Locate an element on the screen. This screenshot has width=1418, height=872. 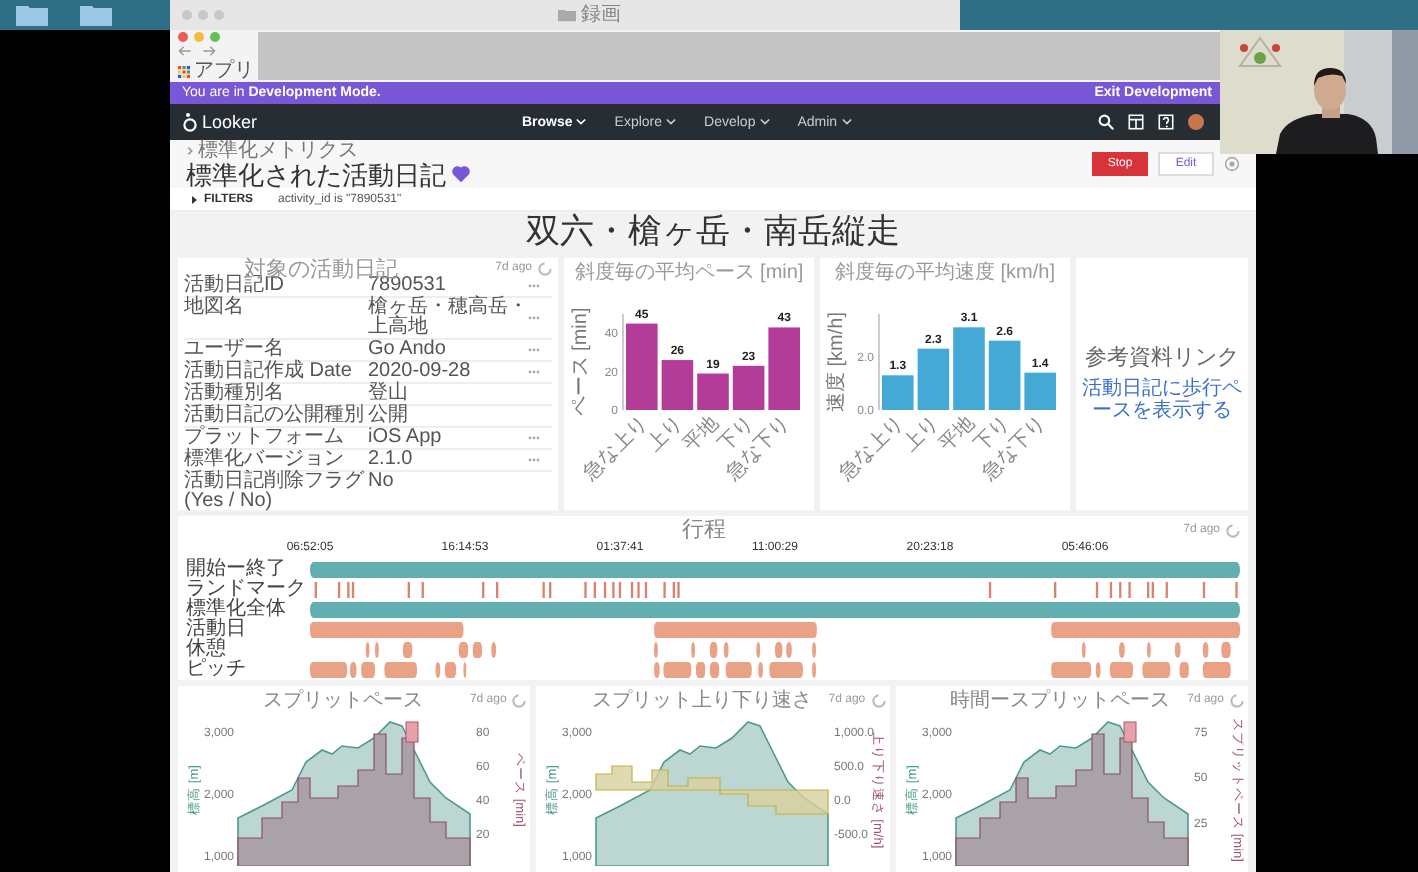
tile-title: 行程 is located at coordinates (704, 530).